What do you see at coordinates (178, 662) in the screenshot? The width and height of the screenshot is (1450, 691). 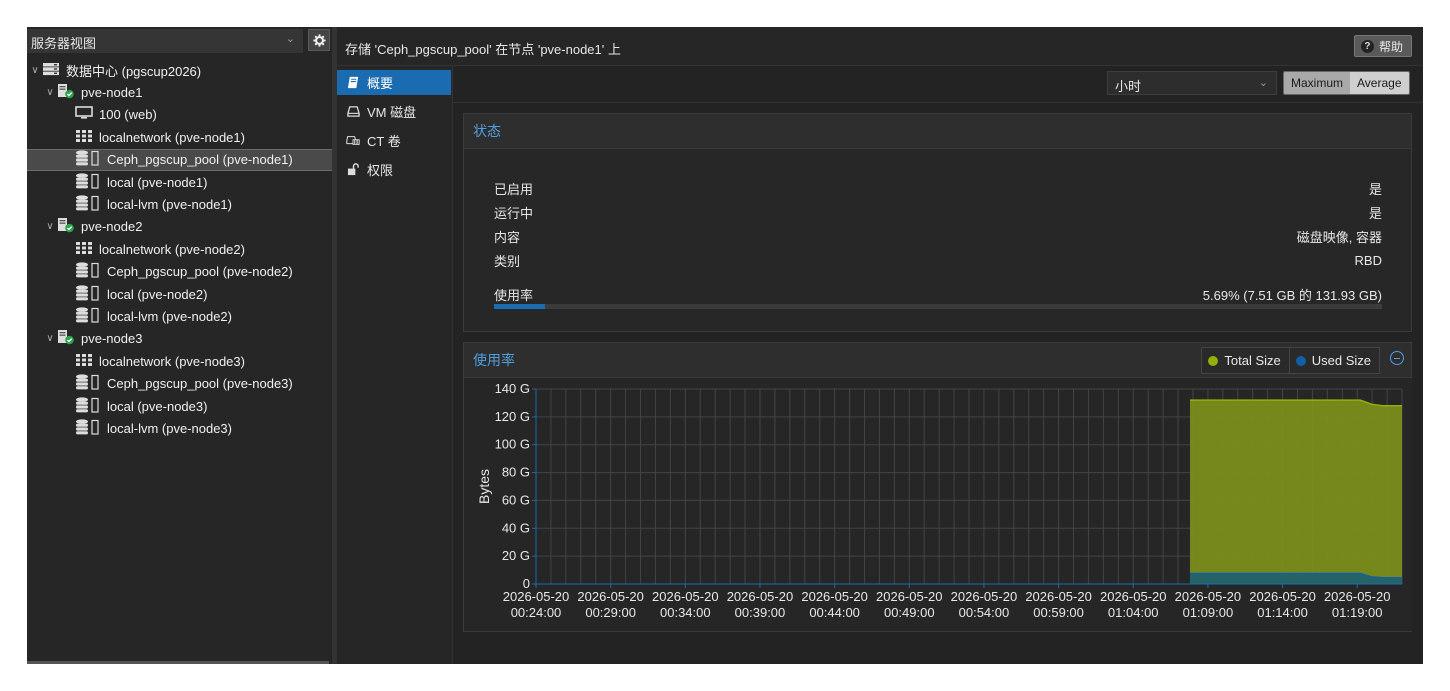 I see `horizontal-scrollbar` at bounding box center [178, 662].